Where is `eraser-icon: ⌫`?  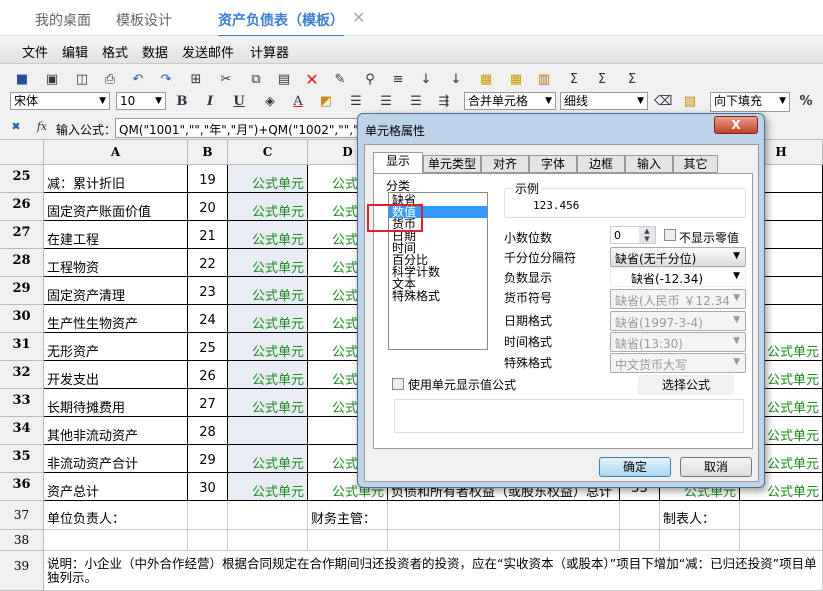
eraser-icon: ⌫ is located at coordinates (663, 102).